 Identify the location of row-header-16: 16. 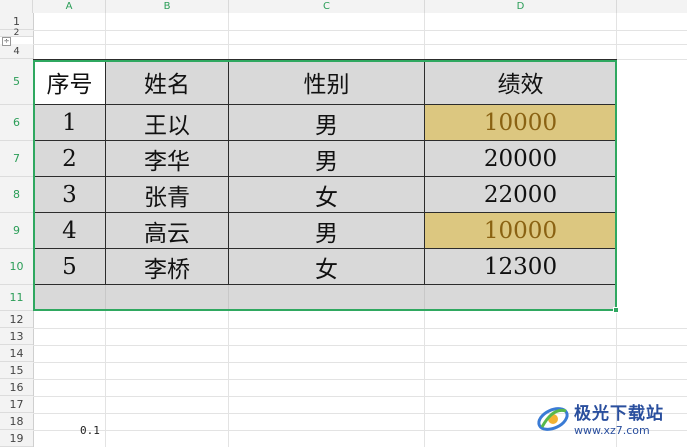
(16, 387).